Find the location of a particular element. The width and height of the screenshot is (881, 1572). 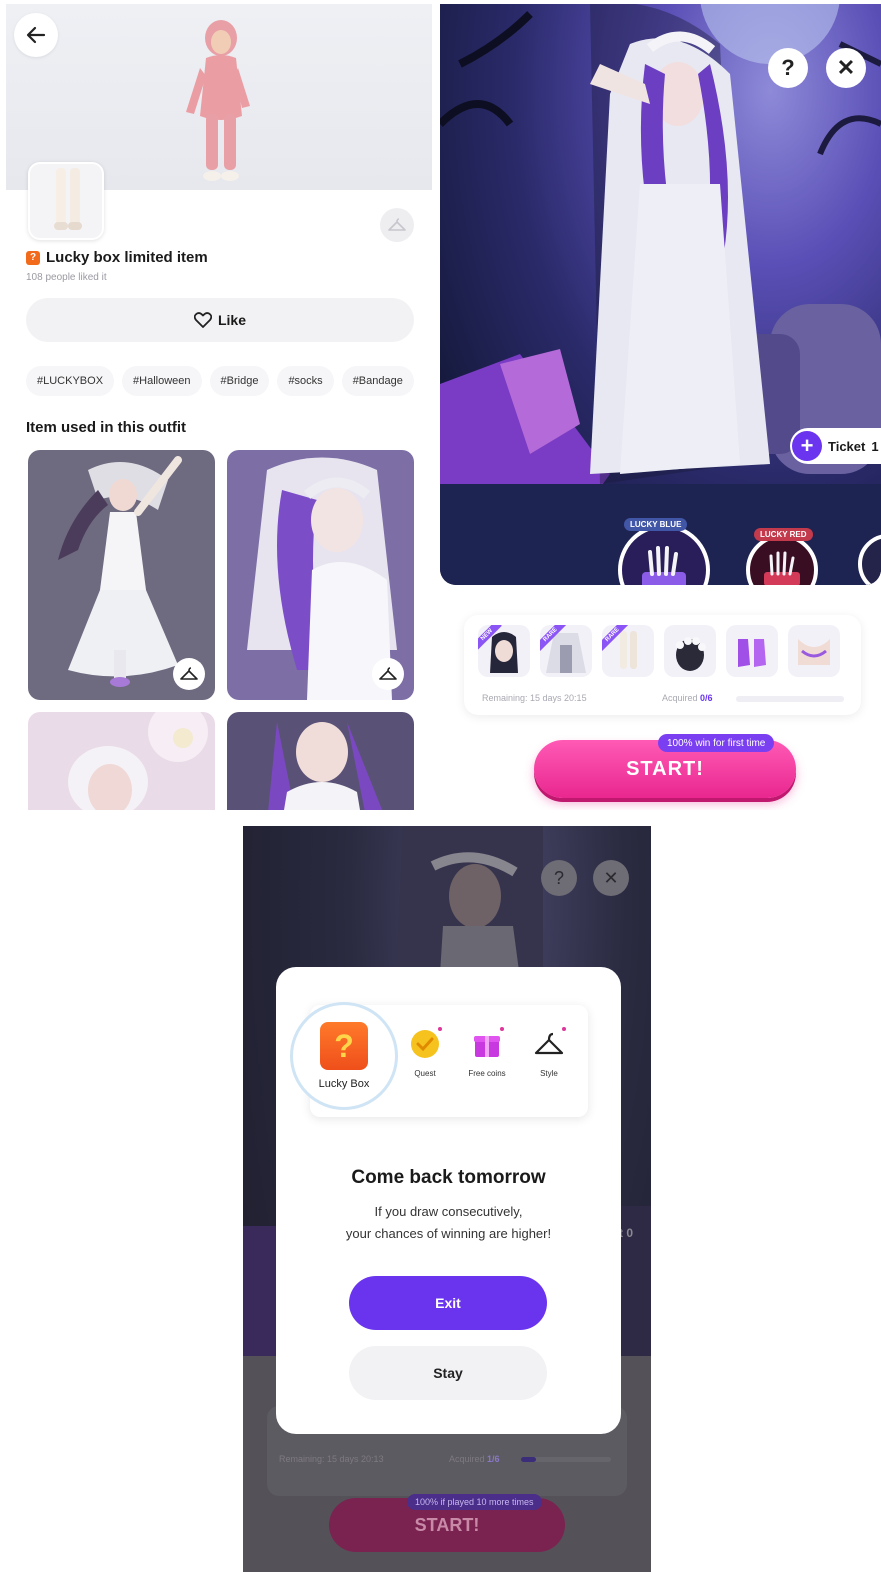

capsule-label: LUCKY RED is located at coordinates (783, 534).